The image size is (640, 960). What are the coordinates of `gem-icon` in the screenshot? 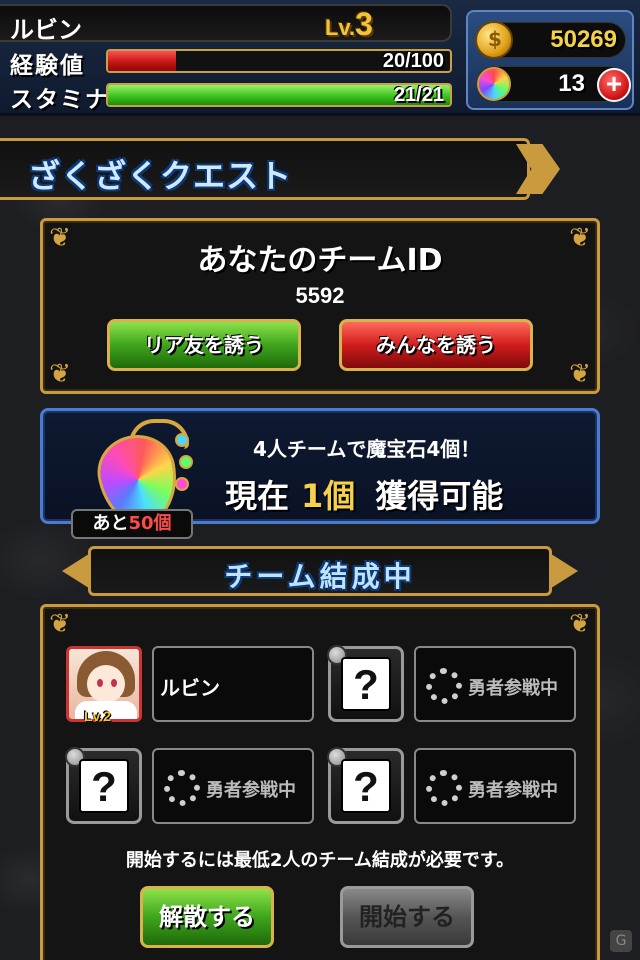 It's located at (494, 84).